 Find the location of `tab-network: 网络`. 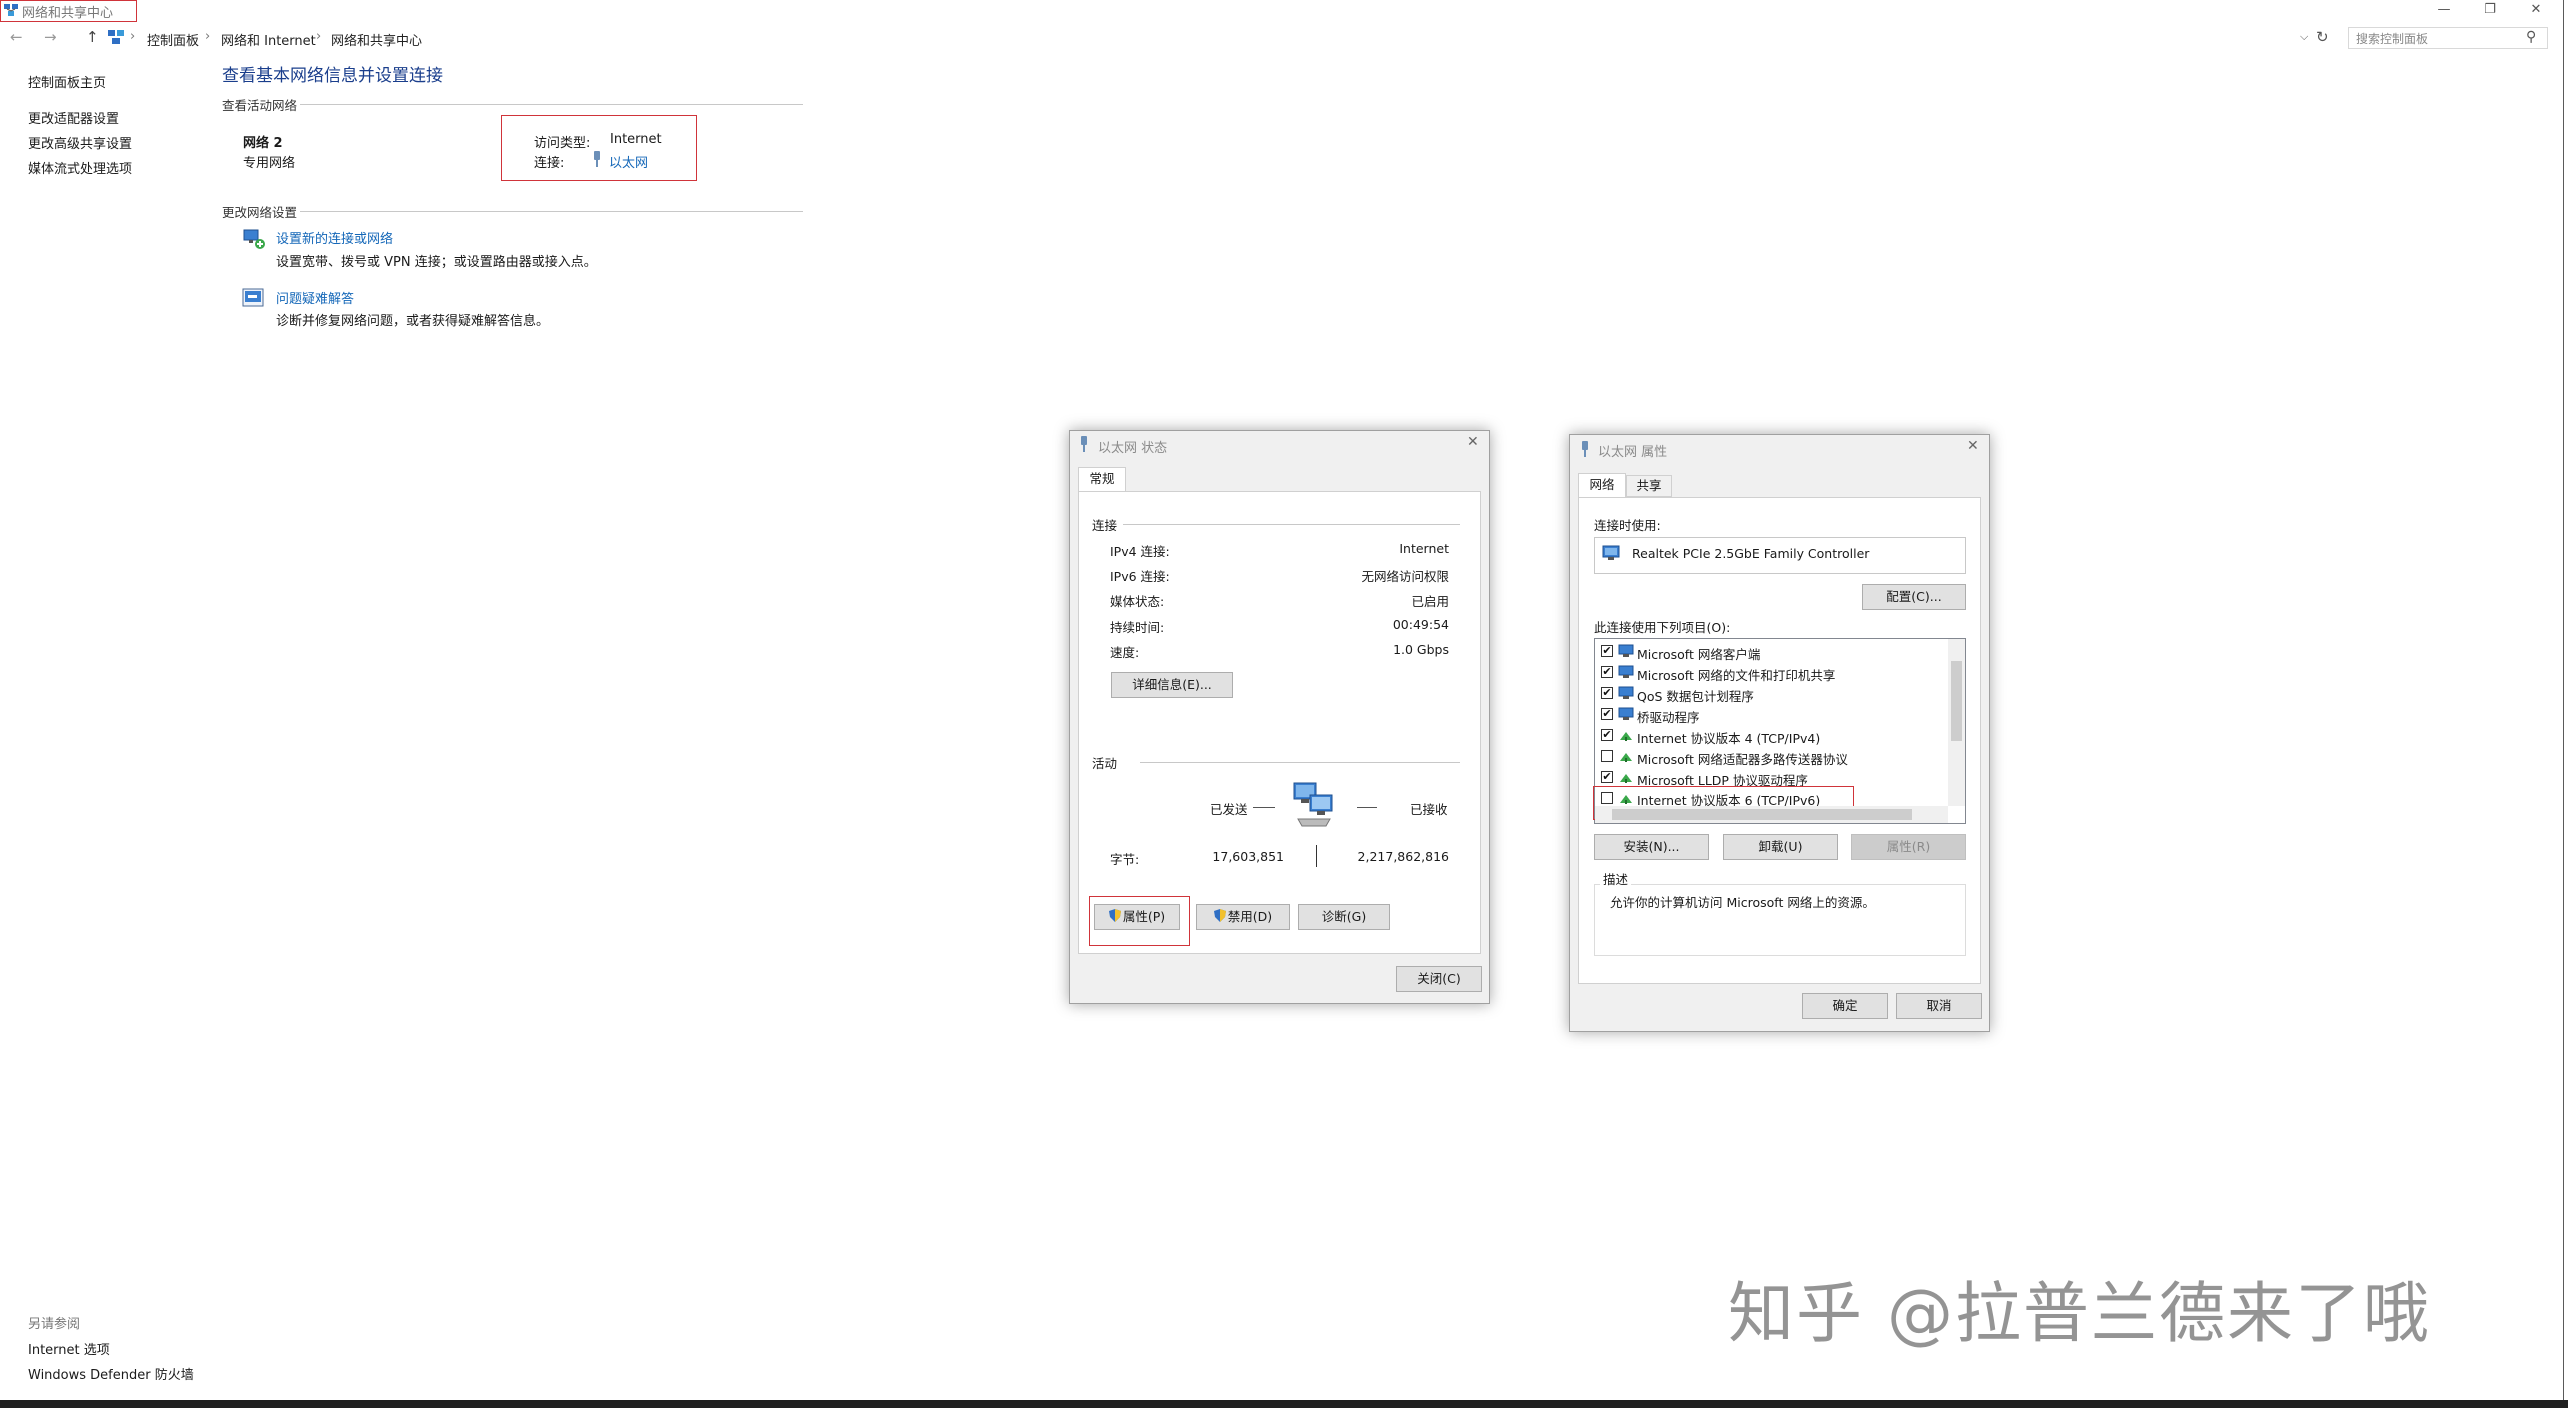

tab-network: 网络 is located at coordinates (1602, 485).